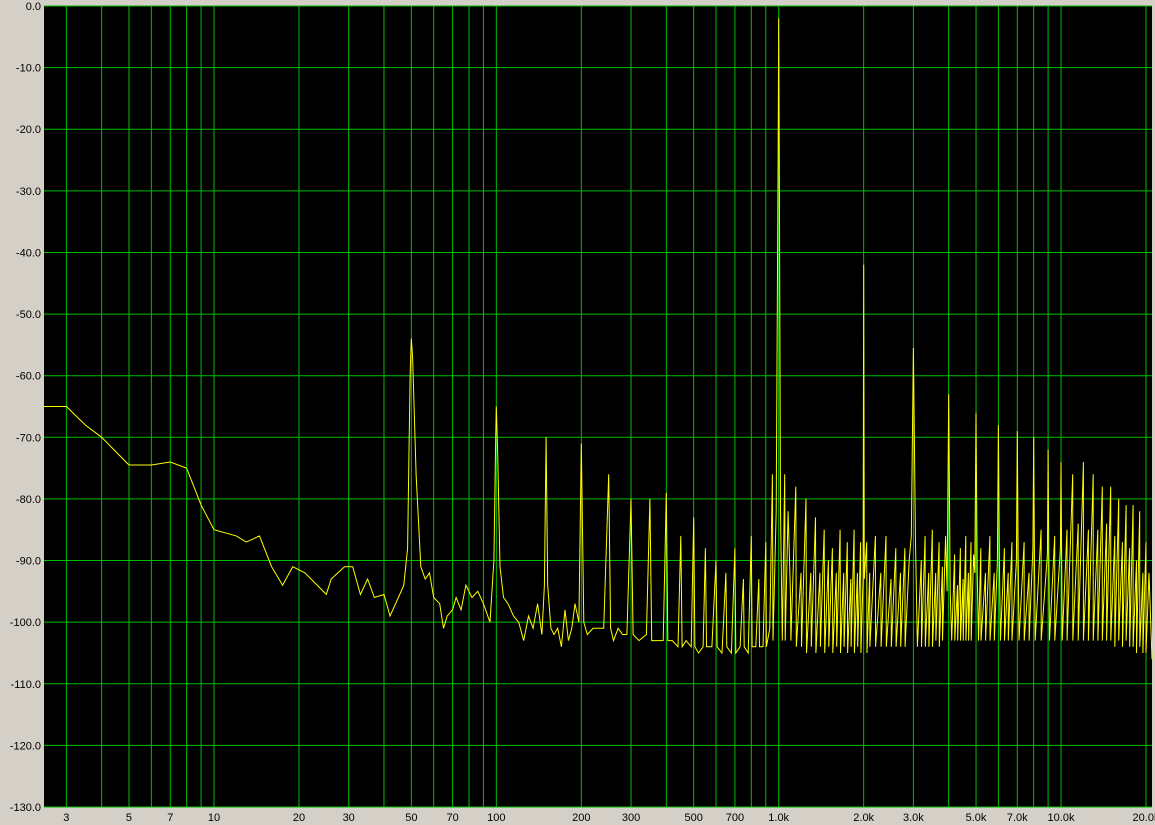  Describe the element at coordinates (913, 818) in the screenshot. I see `x-tick-label: 3.0k` at that location.